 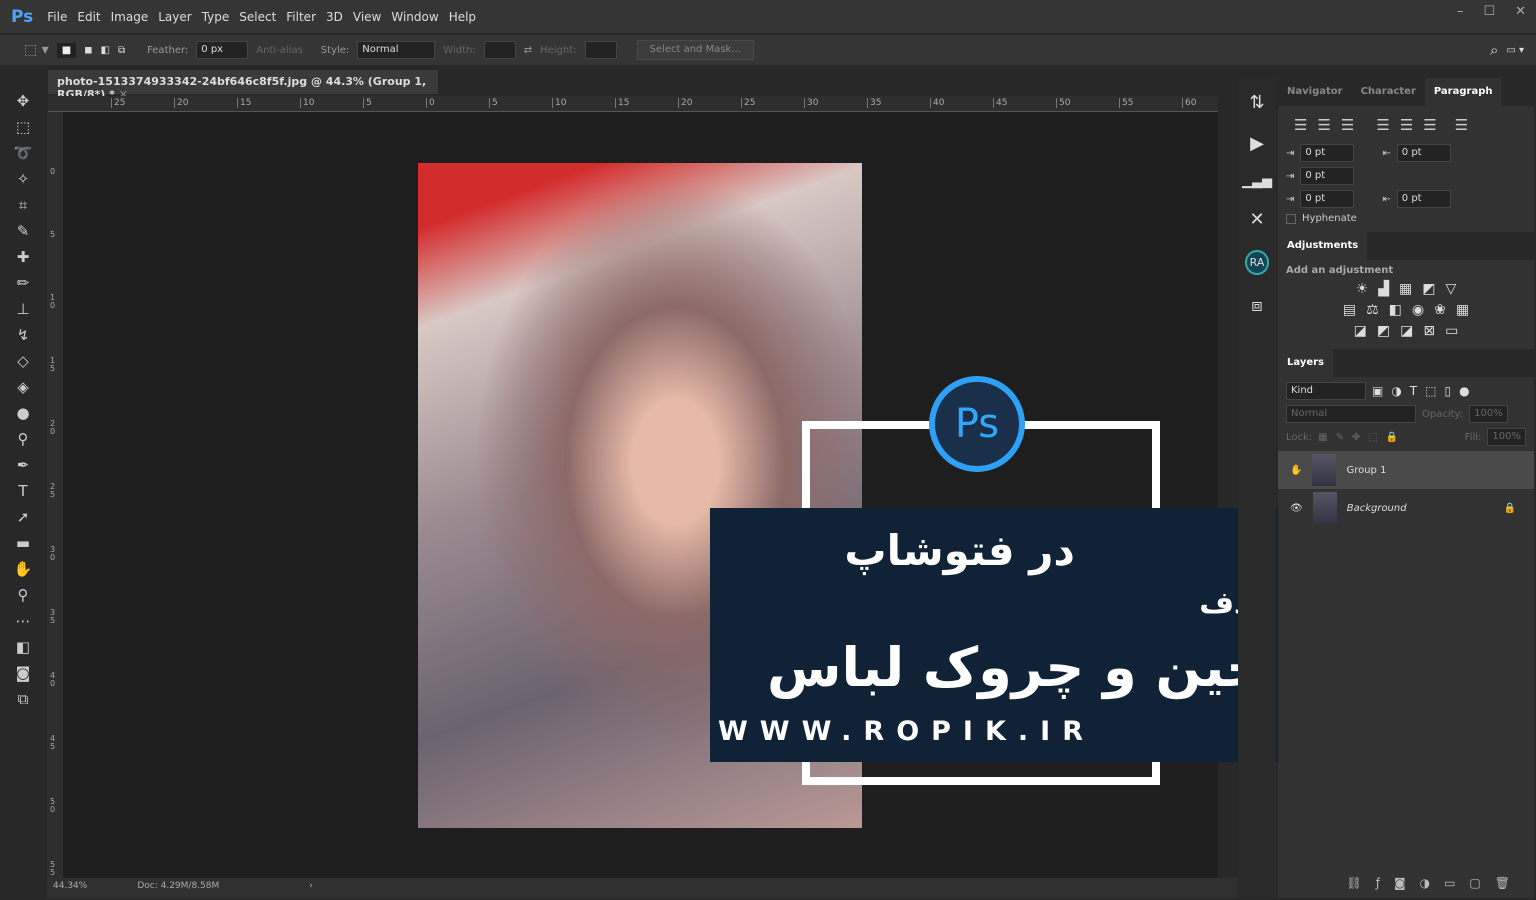 I want to click on move-tool-icon: ✥, so click(x=23, y=101).